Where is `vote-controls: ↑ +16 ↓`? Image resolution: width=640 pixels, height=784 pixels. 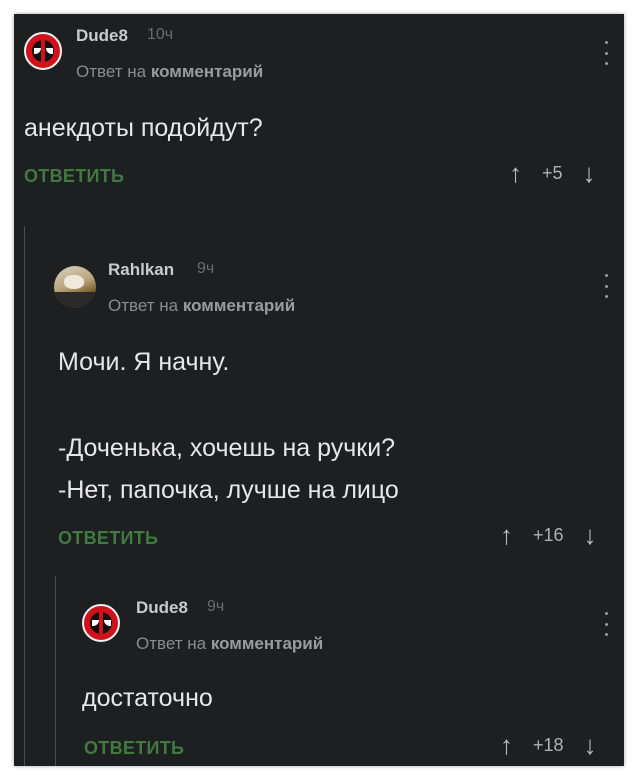 vote-controls: ↑ +16 ↓ is located at coordinates (548, 535).